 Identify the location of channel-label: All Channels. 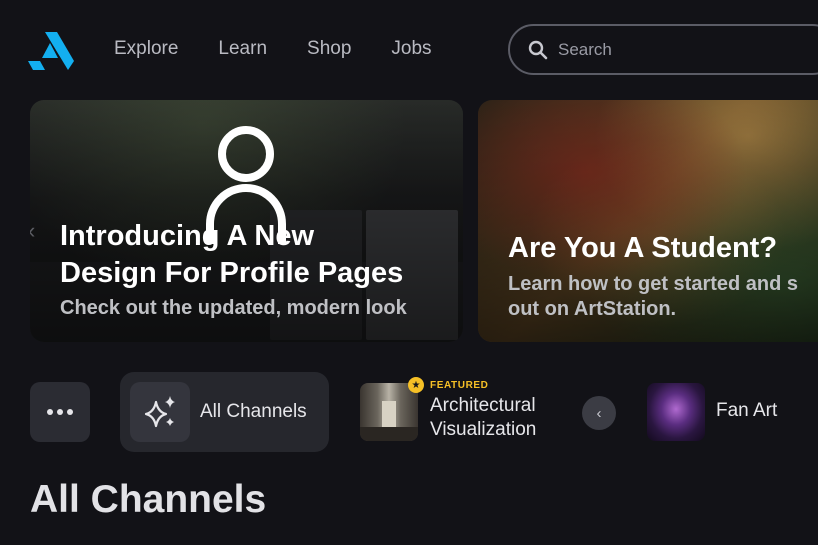
(253, 411).